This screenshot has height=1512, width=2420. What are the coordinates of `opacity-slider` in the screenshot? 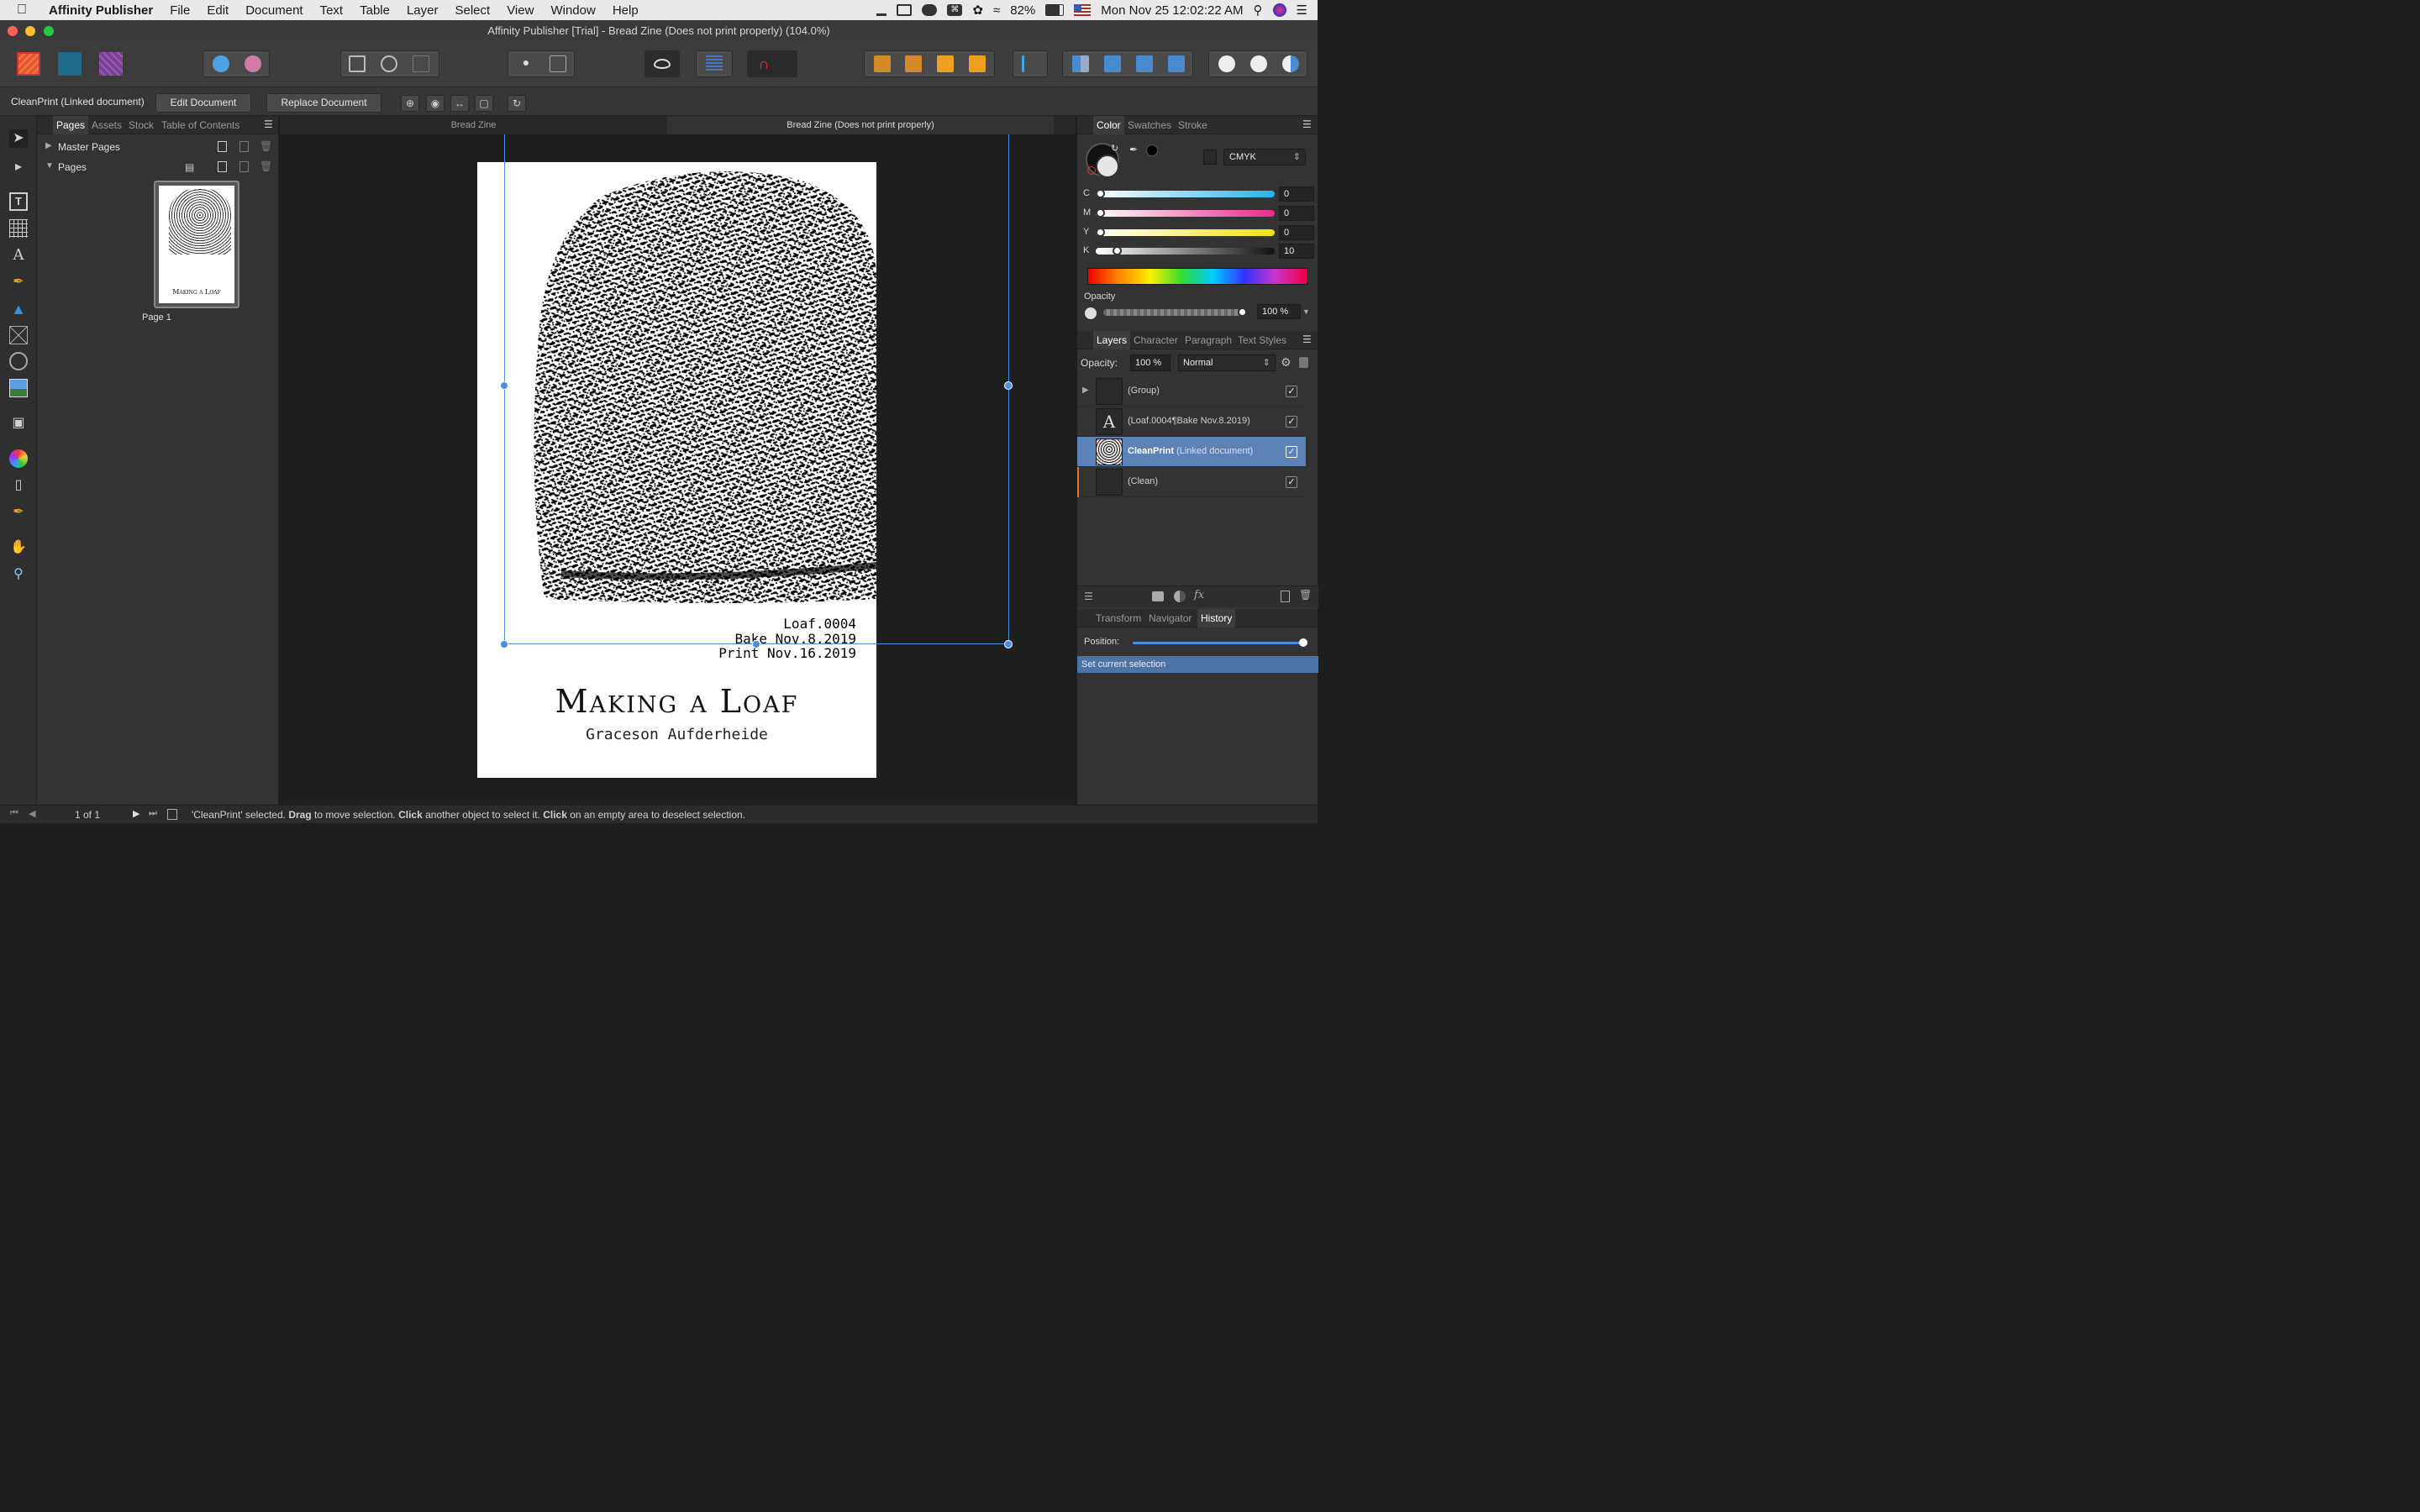 It's located at (1175, 312).